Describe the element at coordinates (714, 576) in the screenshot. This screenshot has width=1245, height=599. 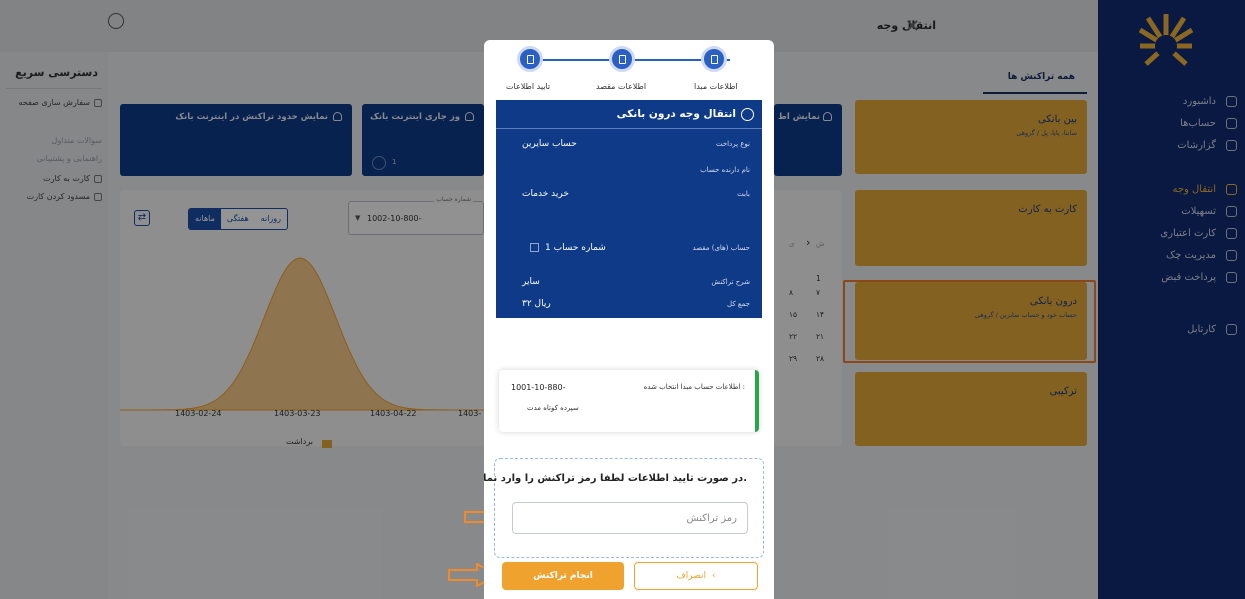
I see `chevron-left-icon: ‹` at that location.